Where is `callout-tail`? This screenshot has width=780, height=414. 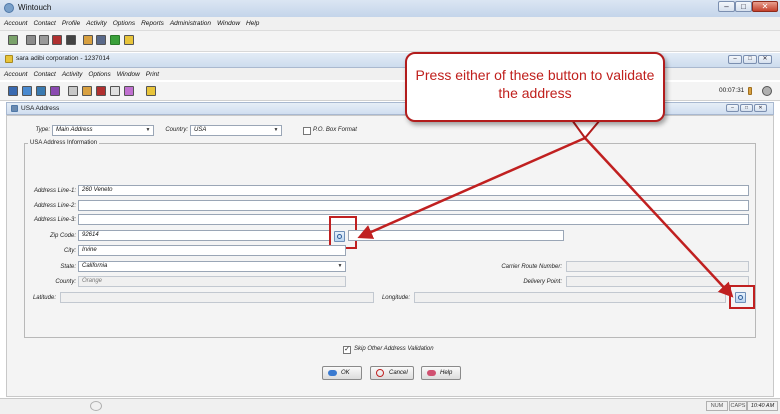 callout-tail is located at coordinates (586, 129).